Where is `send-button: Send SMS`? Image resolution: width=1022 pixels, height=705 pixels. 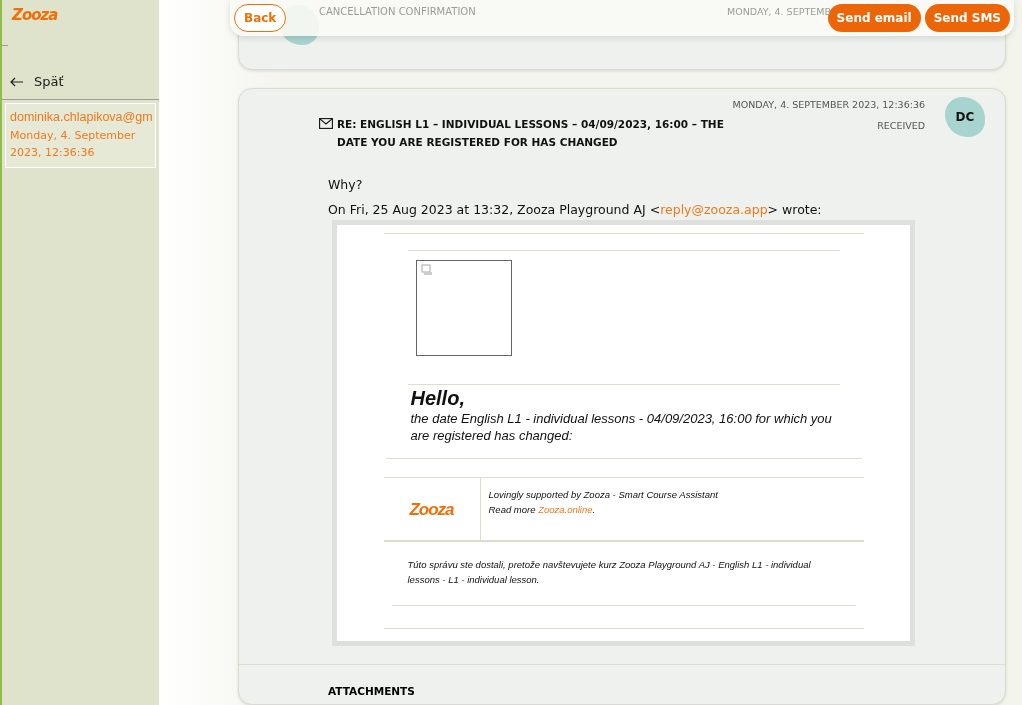
send-button: Send SMS is located at coordinates (967, 18).